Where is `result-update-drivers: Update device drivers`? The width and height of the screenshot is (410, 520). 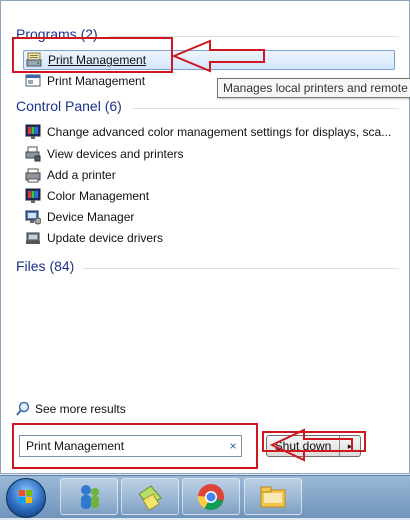 result-update-drivers: Update device drivers is located at coordinates (209, 238).